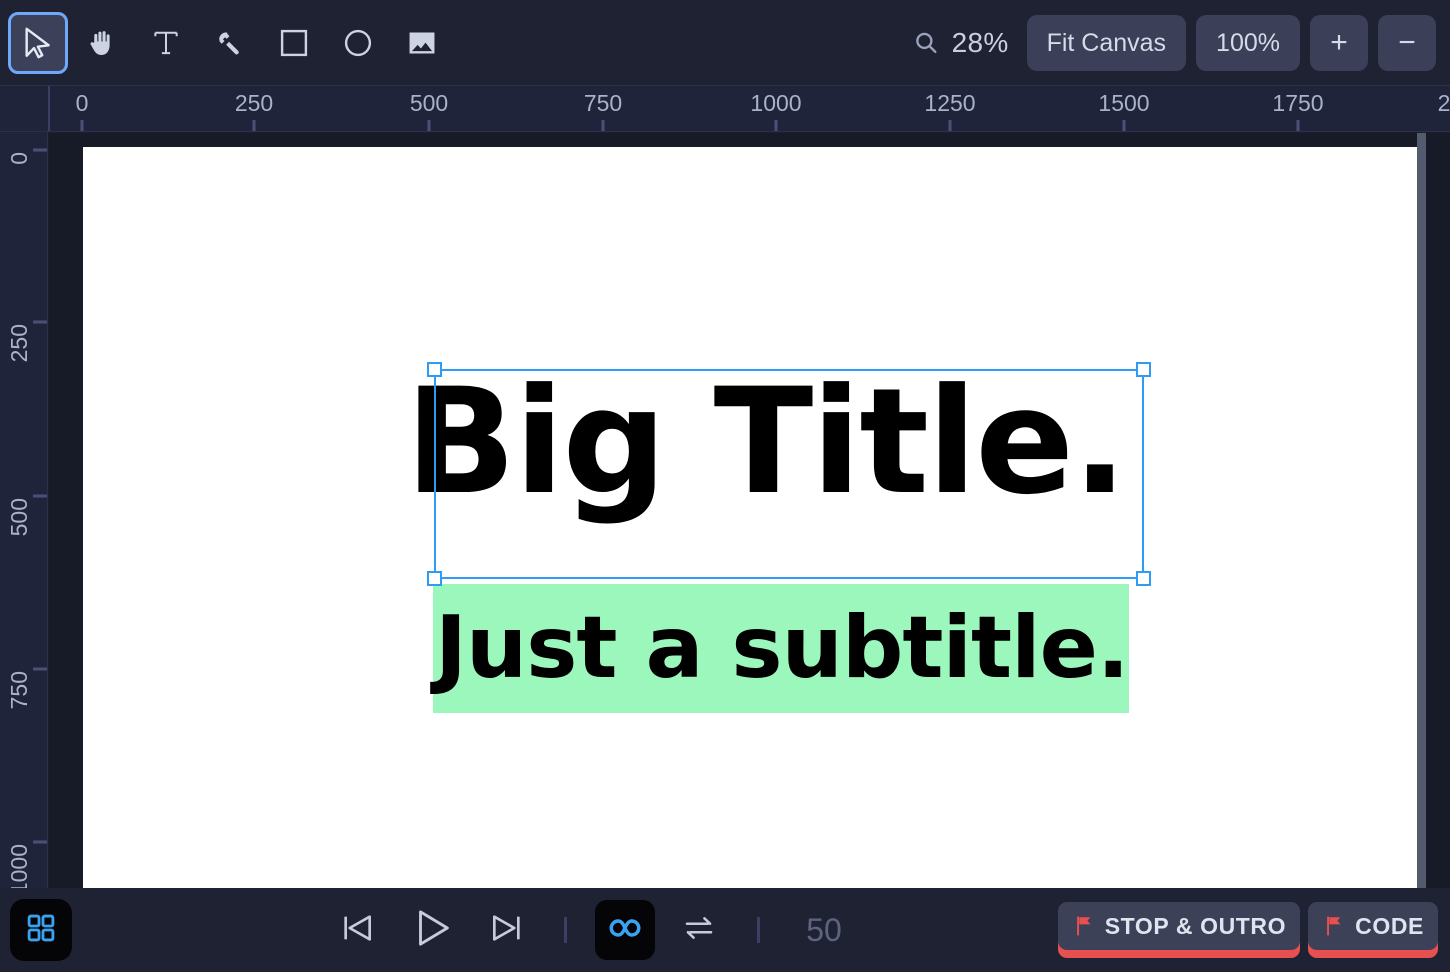 The width and height of the screenshot is (1450, 972). I want to click on vertical-ruler: 0 250 500 750 1000, so click(24, 510).